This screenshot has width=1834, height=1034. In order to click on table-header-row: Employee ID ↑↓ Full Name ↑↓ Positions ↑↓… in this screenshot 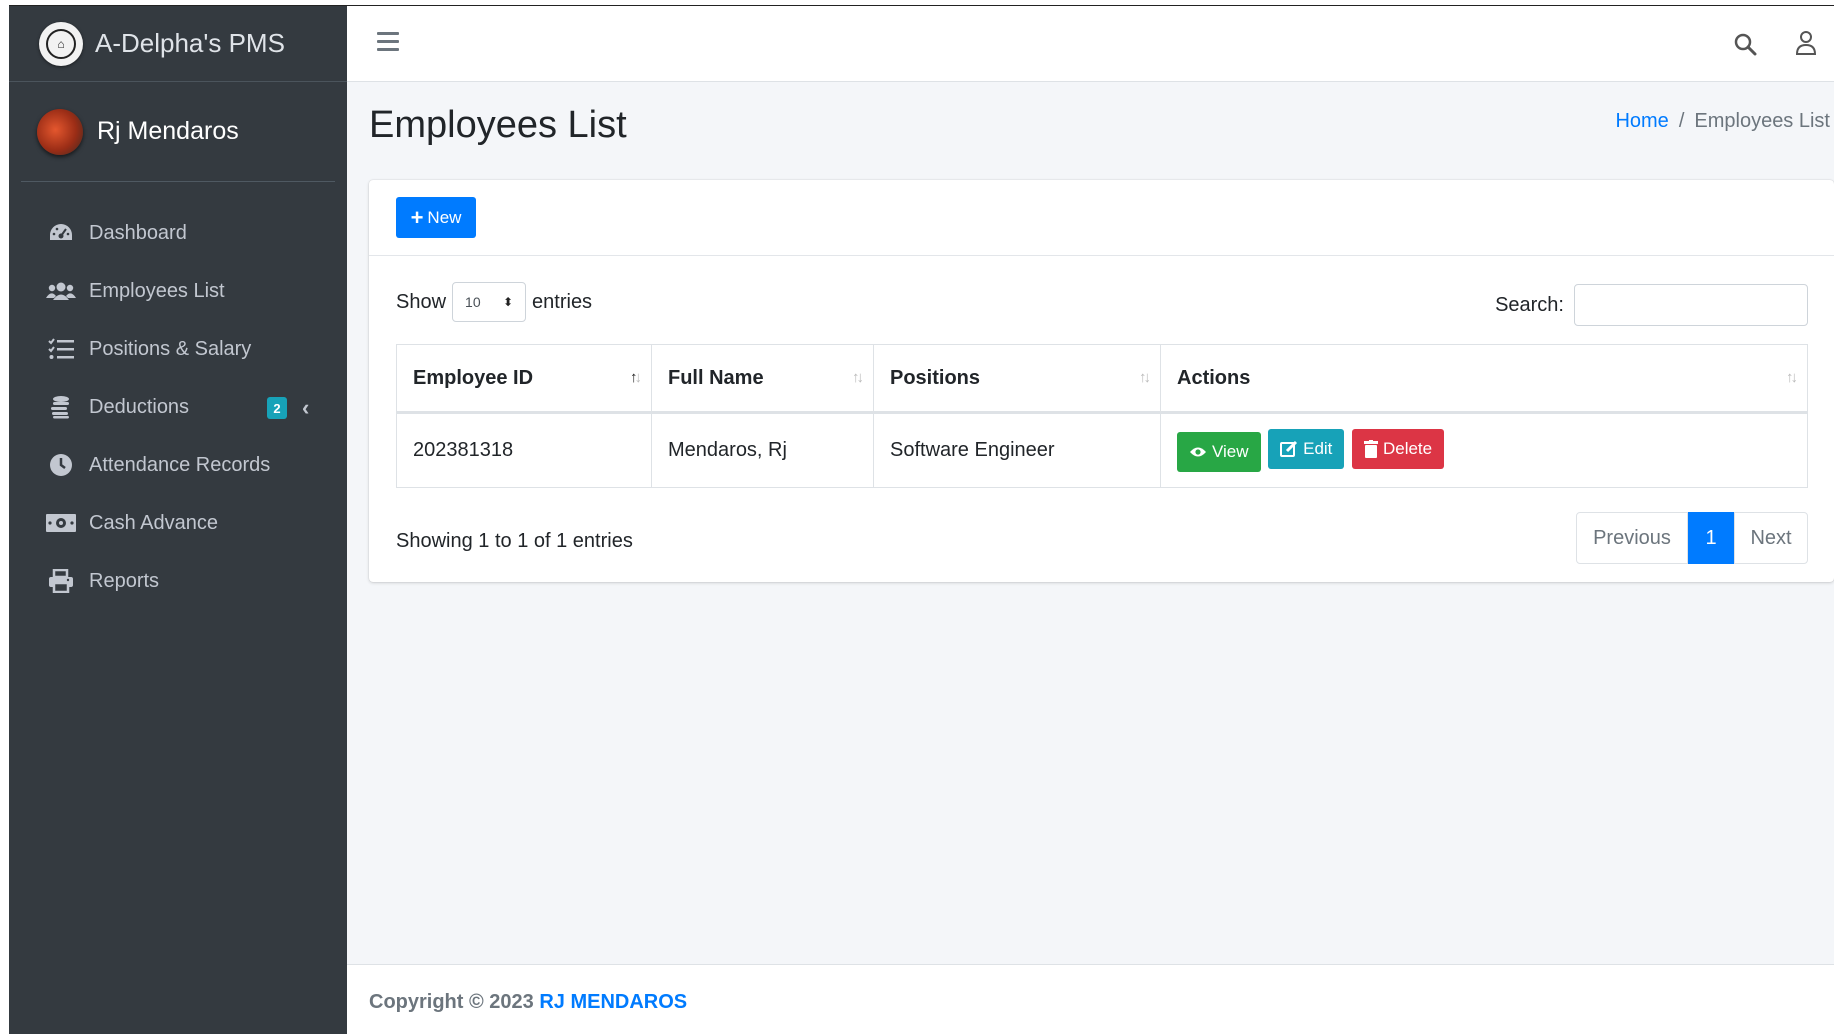, I will do `click(1102, 379)`.